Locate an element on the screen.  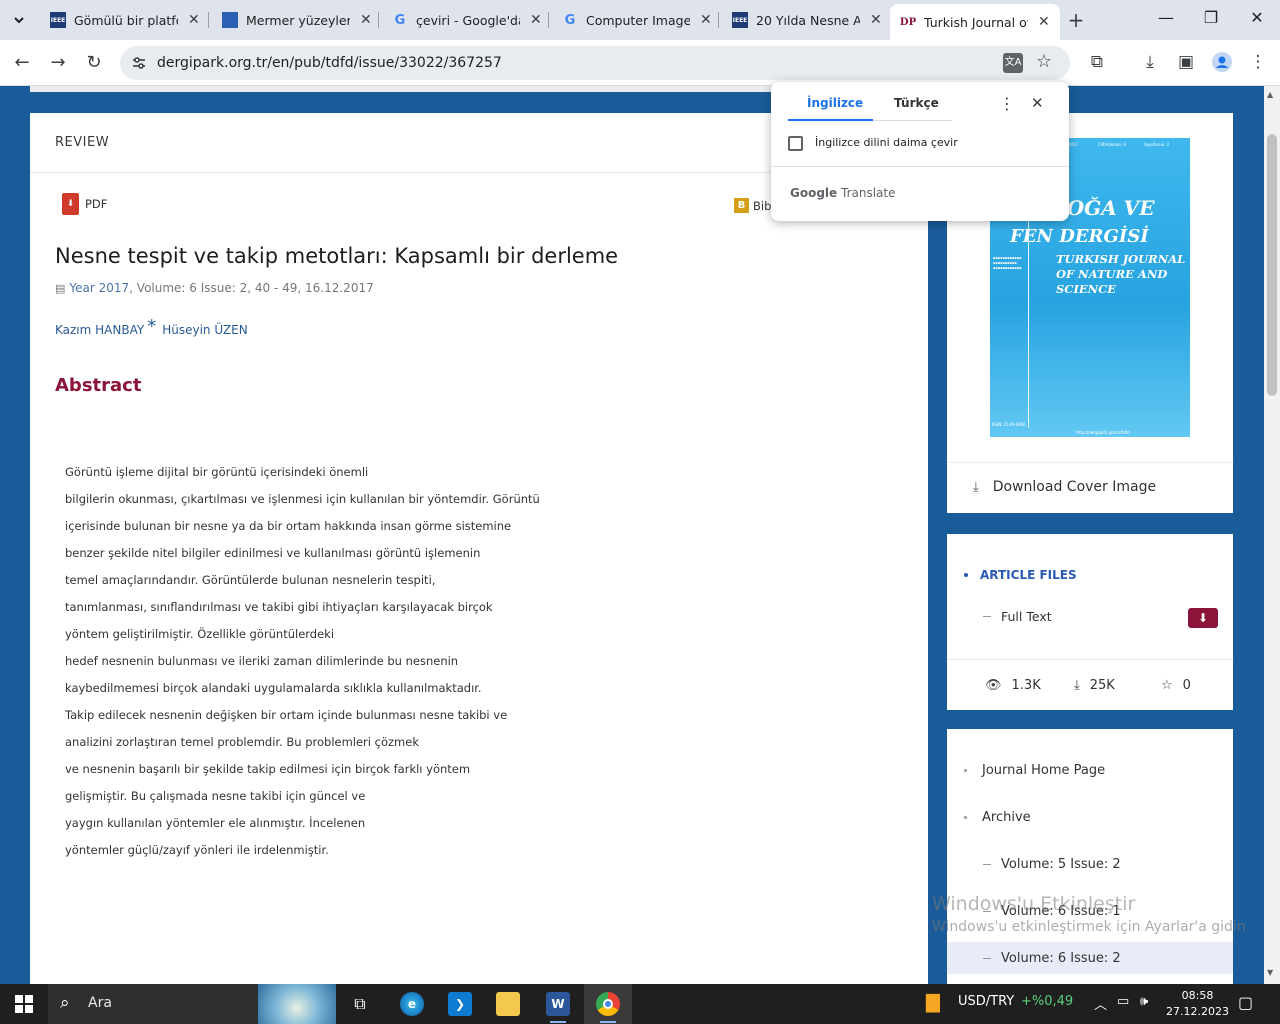
tab-label: Mermer yüzeylerin is located at coordinates (298, 20).